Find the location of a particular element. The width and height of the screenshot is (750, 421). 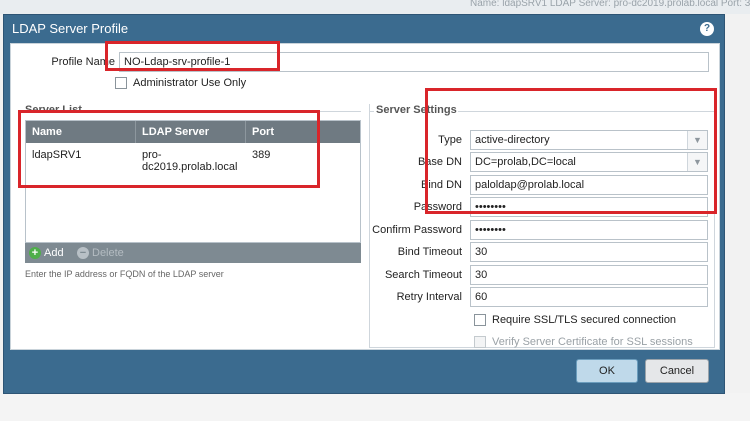

cell-name: ldapSRV1 is located at coordinates (57, 155).